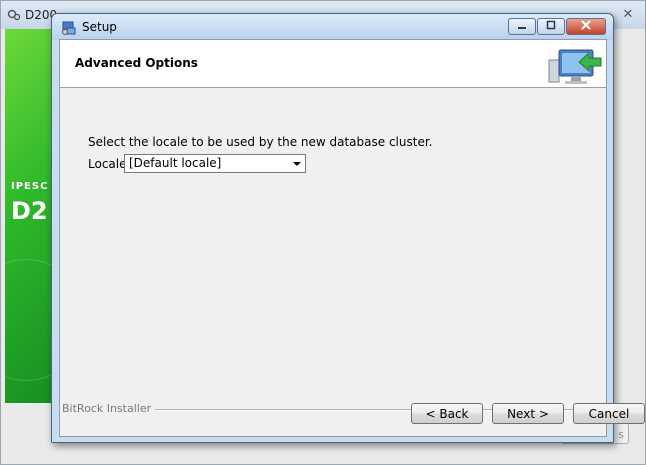 The image size is (646, 465). Describe the element at coordinates (333, 64) in the screenshot. I see `wizard-header: Advanced Options` at that location.